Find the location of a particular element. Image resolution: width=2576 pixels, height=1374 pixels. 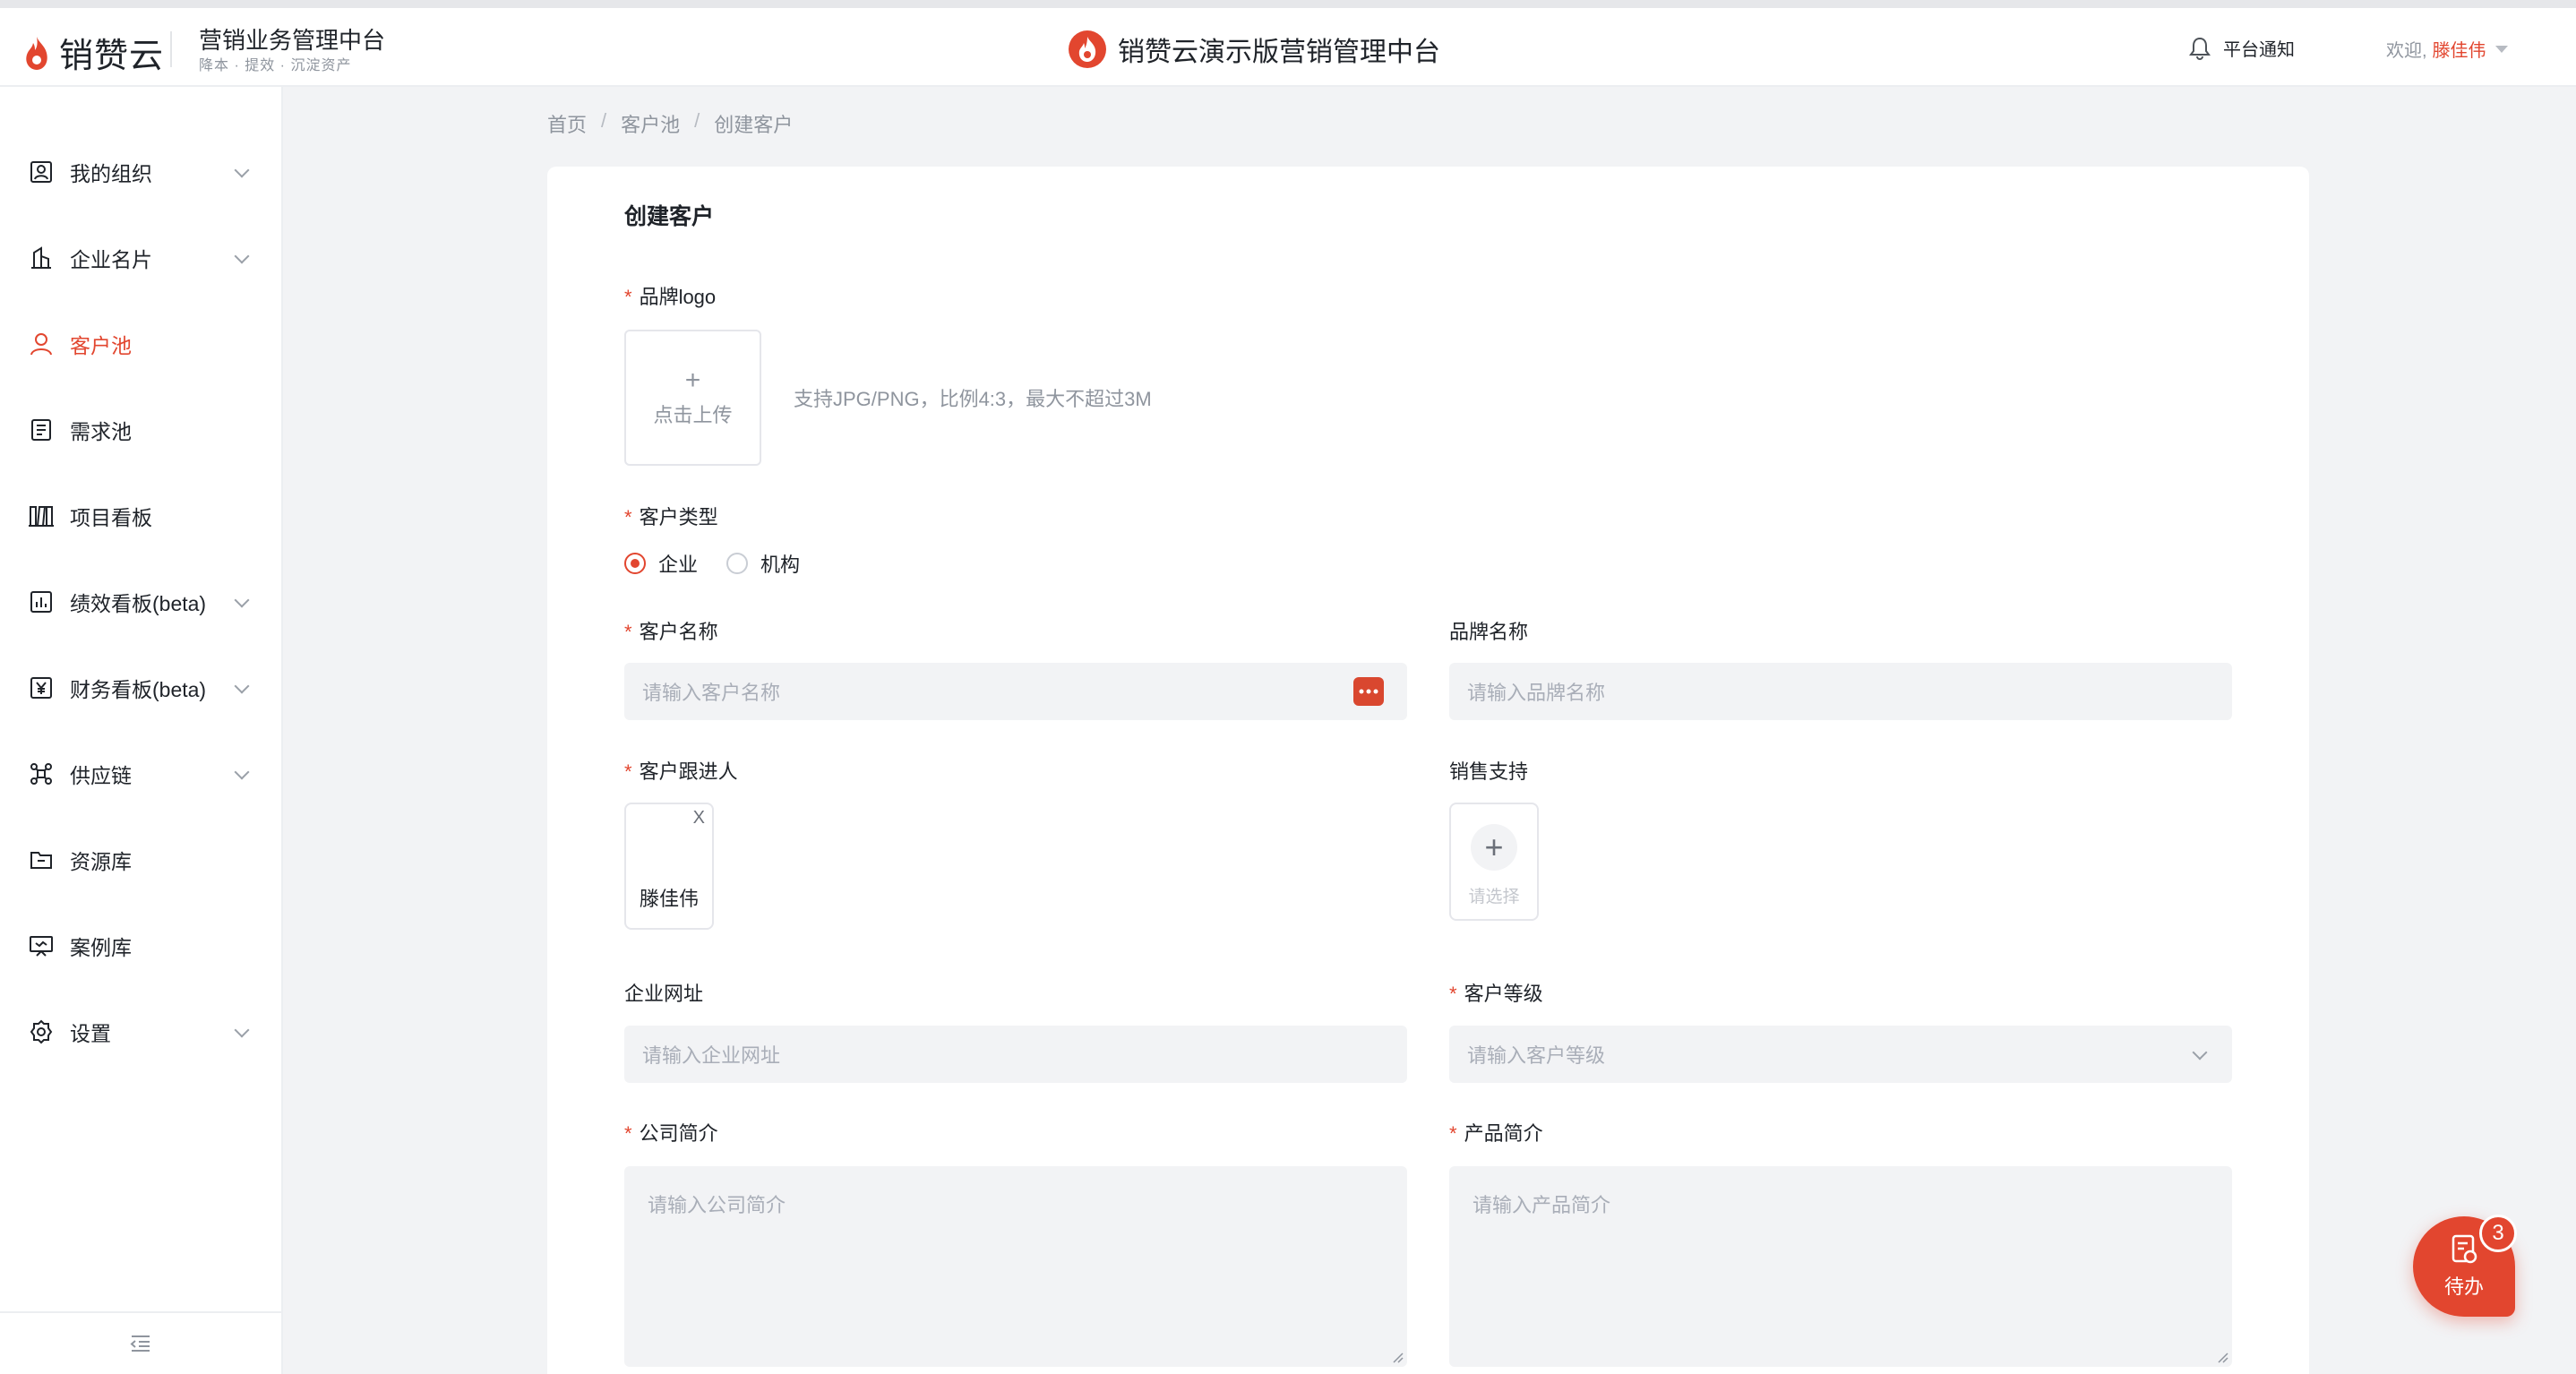

radio-enterprise: 企业 is located at coordinates (661, 563).